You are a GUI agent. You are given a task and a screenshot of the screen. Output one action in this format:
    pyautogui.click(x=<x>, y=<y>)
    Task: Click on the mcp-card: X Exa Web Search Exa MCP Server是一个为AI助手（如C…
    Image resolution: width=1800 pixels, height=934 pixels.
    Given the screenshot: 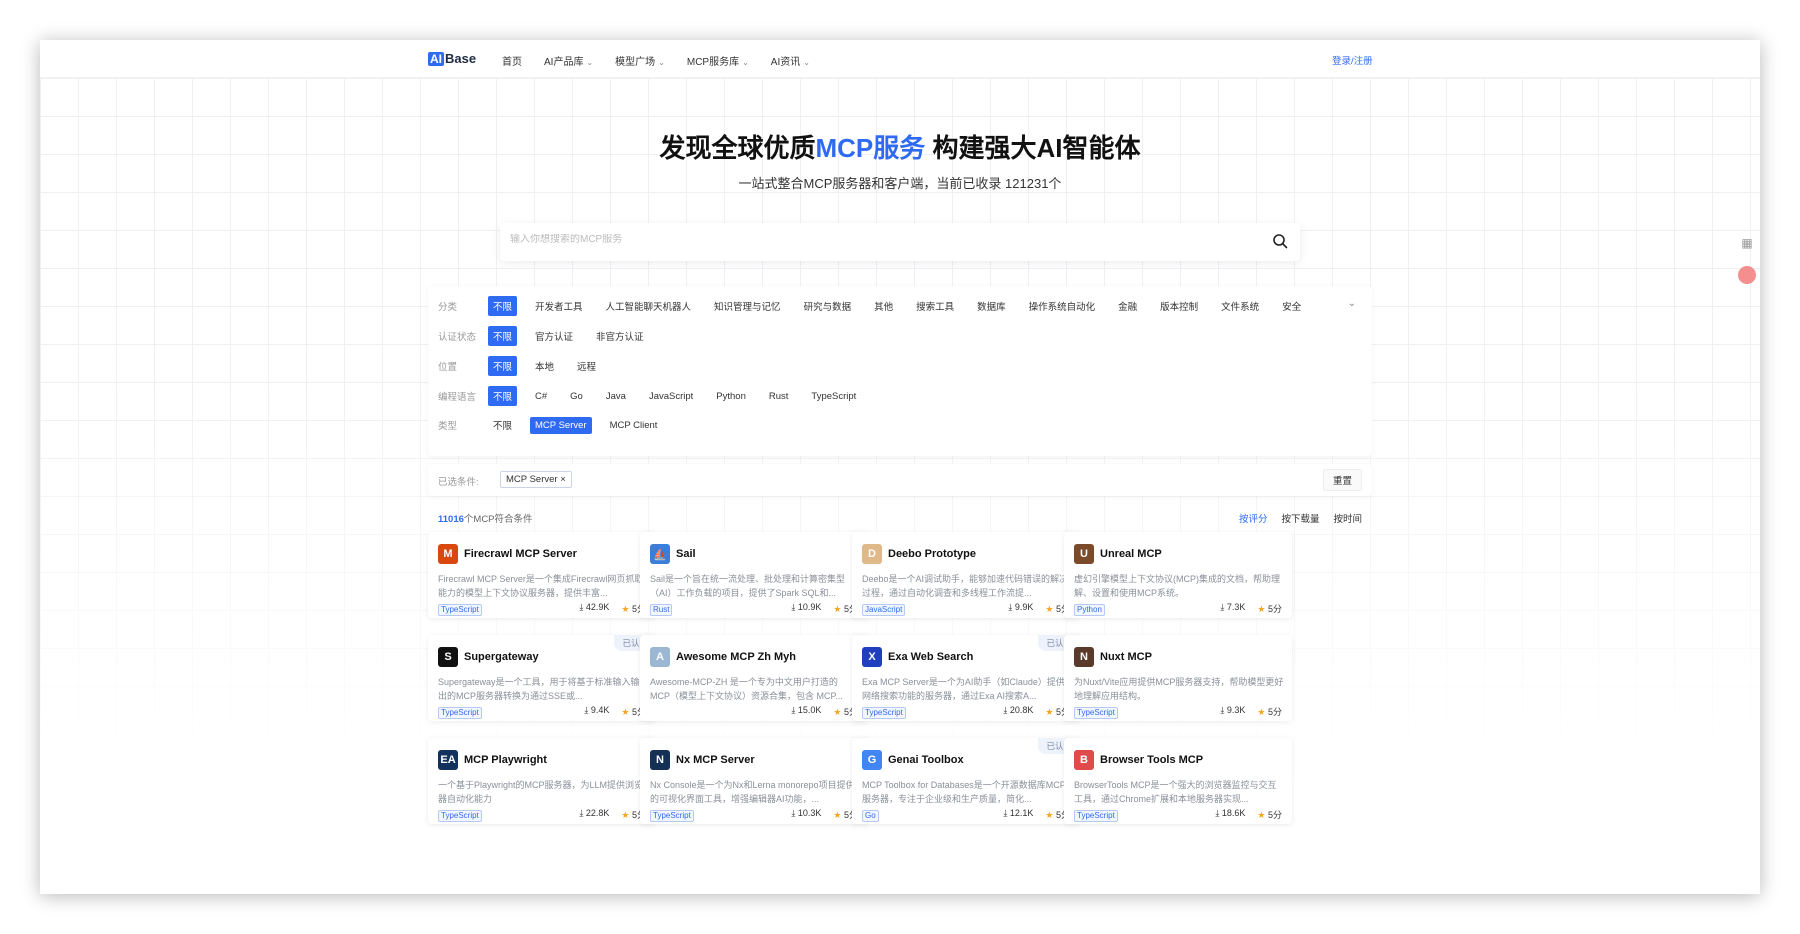 What is the action you would take?
    pyautogui.click(x=966, y=678)
    